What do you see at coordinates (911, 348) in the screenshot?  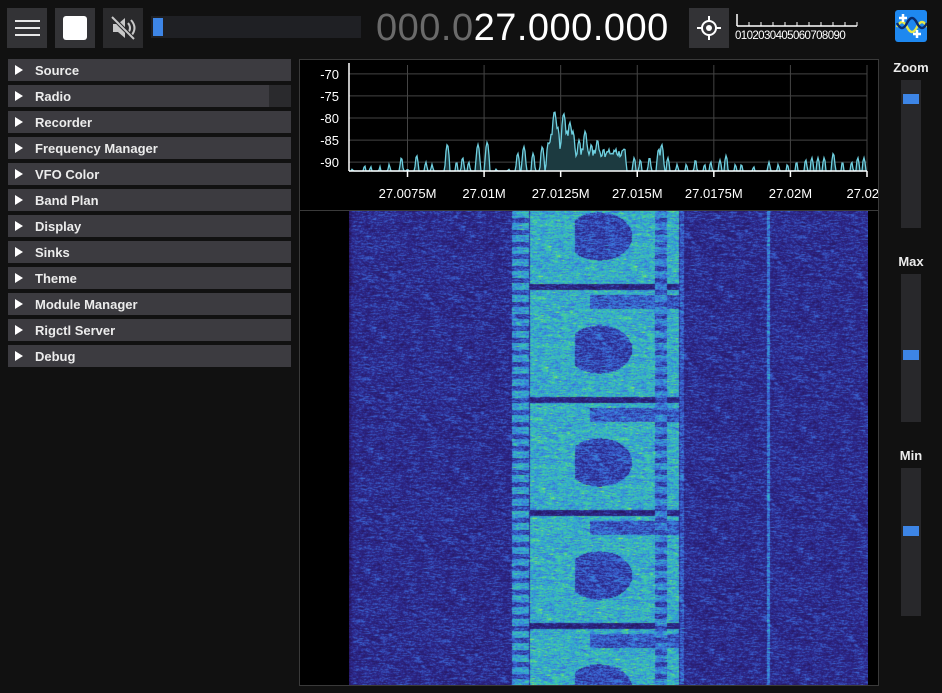 I see `max-slider` at bounding box center [911, 348].